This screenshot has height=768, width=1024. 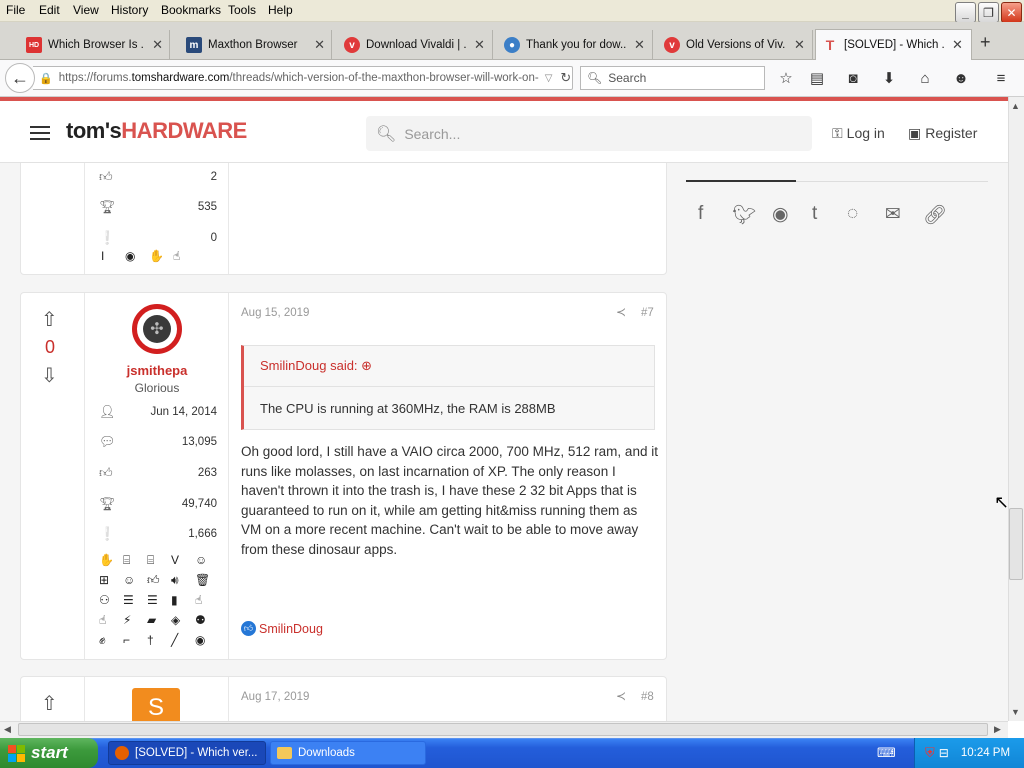 I want to click on tumblr-icon: t, so click(x=814, y=214).